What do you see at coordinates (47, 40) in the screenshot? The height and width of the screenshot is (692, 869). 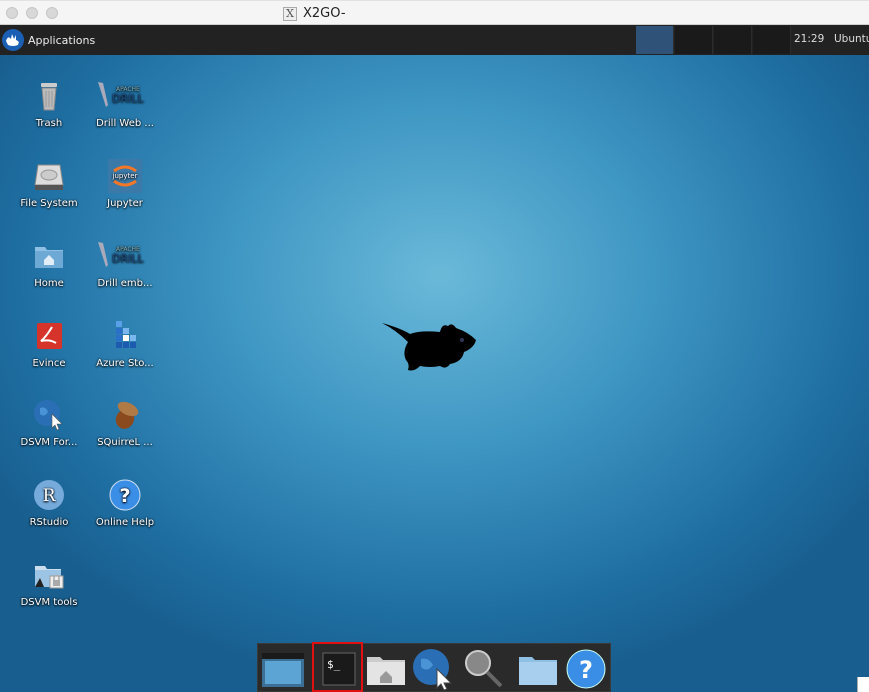 I see `applications-menu-button: Applications` at bounding box center [47, 40].